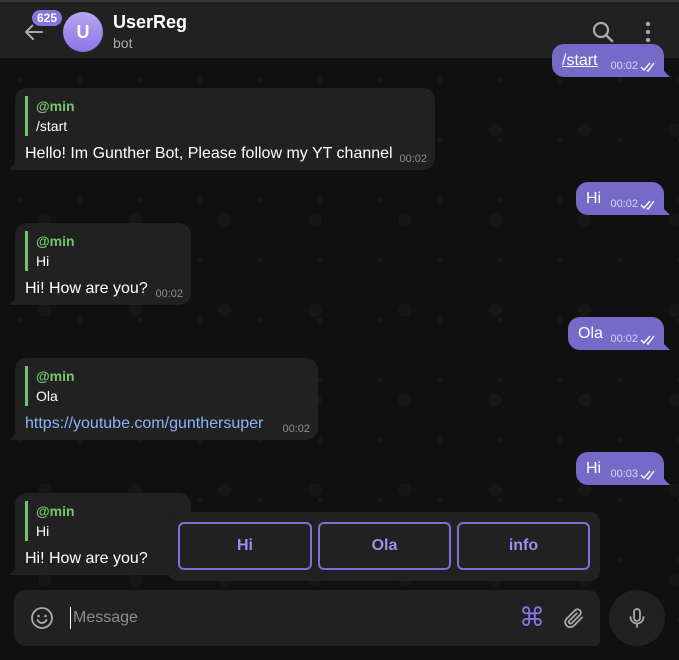 This screenshot has width=679, height=660. I want to click on message-outgoing: Hi 00:03, so click(620, 468).